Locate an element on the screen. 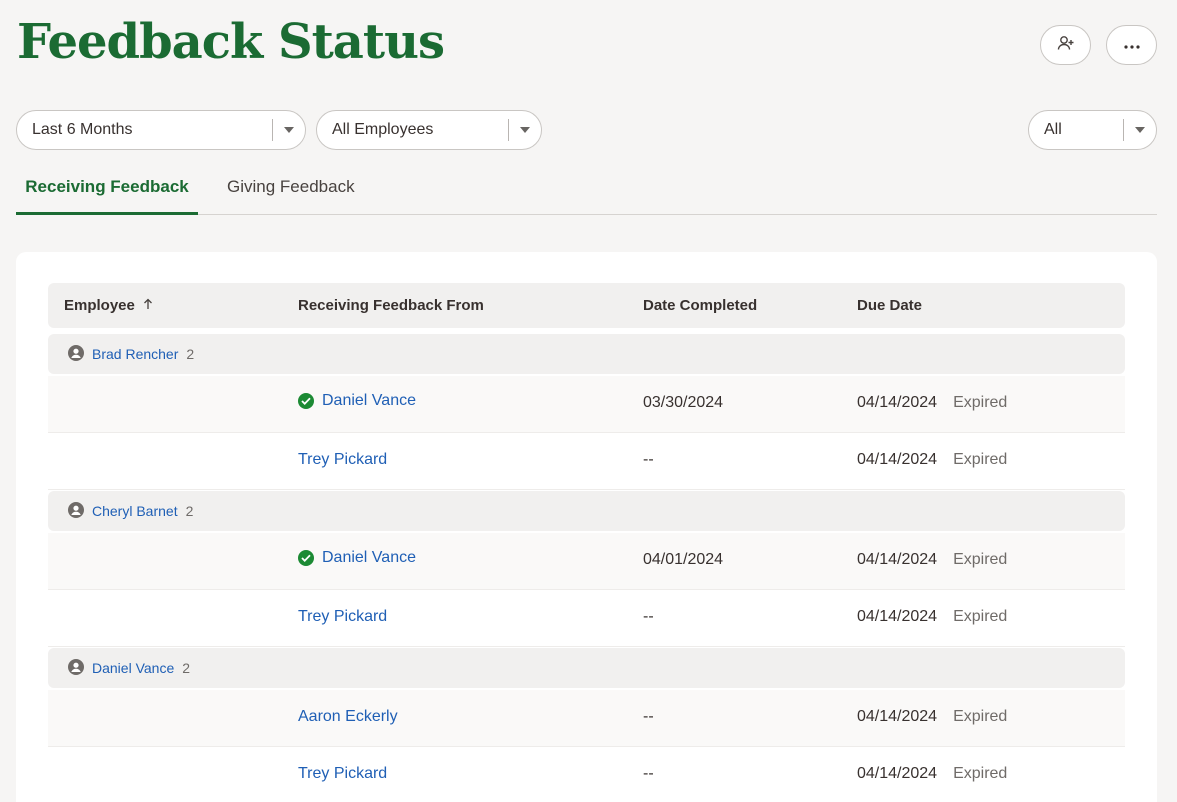 The image size is (1177, 802). sort-ascending-icon is located at coordinates (148, 305).